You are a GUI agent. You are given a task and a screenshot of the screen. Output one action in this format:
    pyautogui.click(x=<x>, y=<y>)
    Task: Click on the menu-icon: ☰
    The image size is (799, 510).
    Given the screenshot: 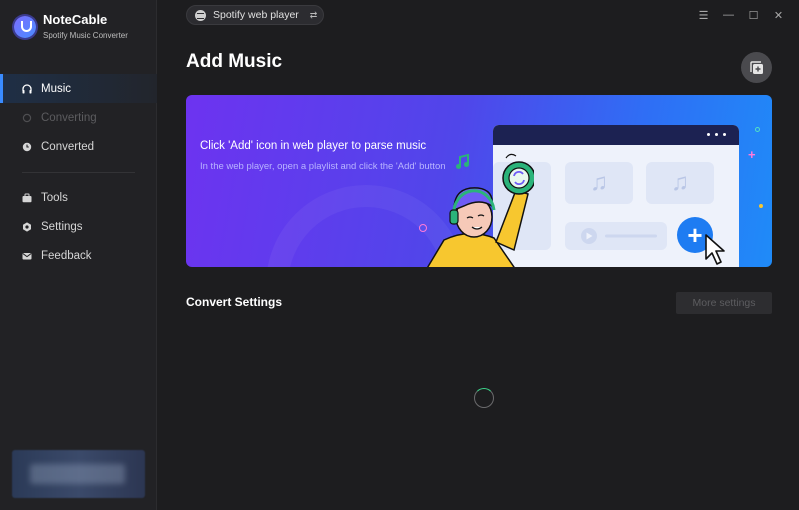 What is the action you would take?
    pyautogui.click(x=703, y=15)
    